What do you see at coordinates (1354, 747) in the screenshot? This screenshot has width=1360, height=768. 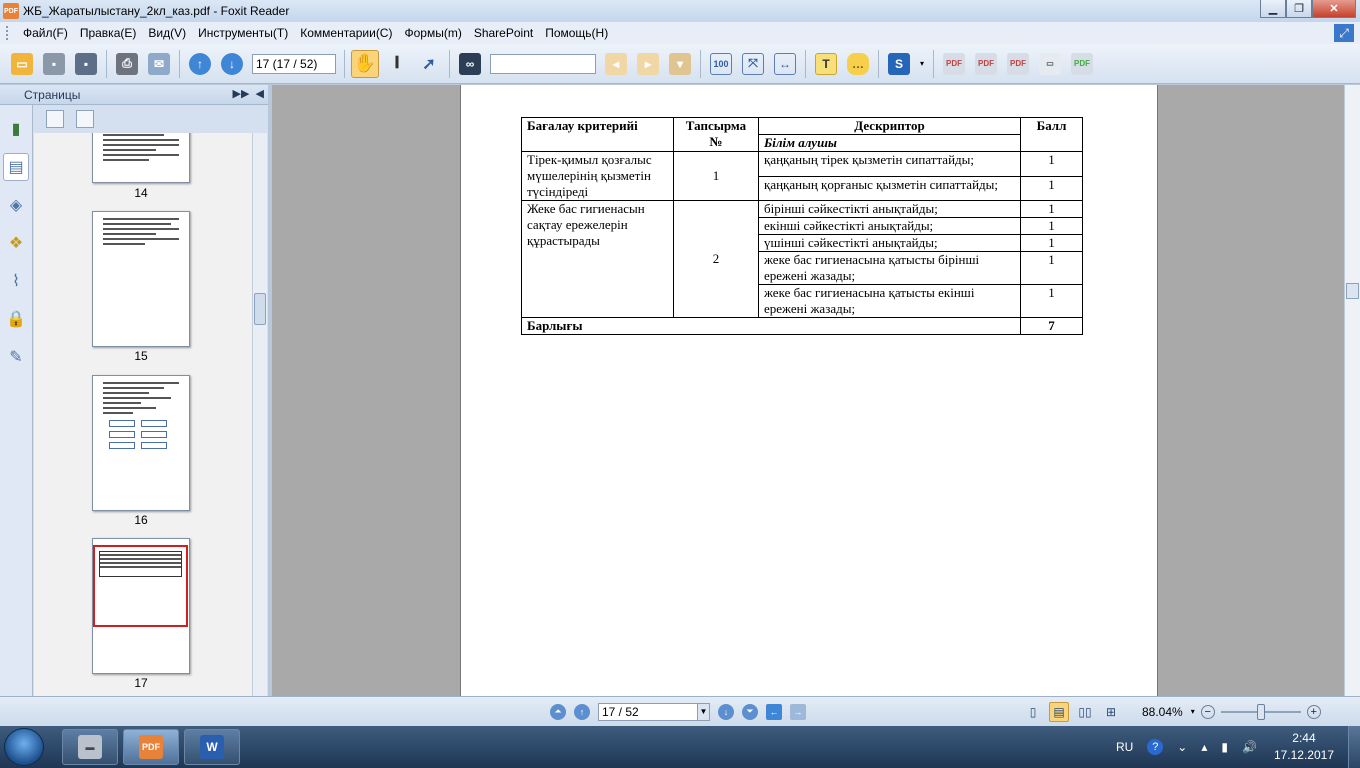 I see `show-desktop-button` at bounding box center [1354, 747].